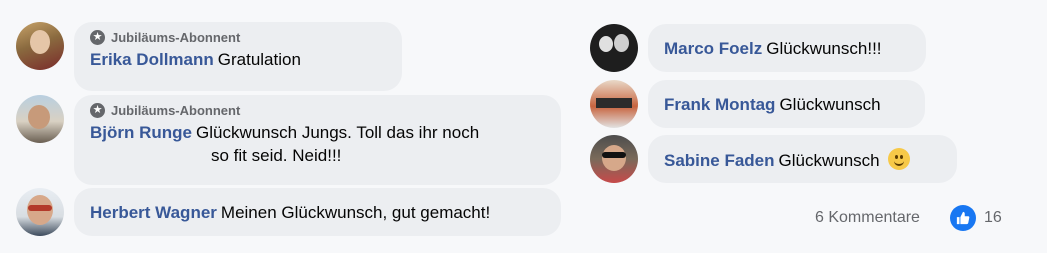  What do you see at coordinates (259, 59) in the screenshot?
I see `comment-body: Gratulation` at bounding box center [259, 59].